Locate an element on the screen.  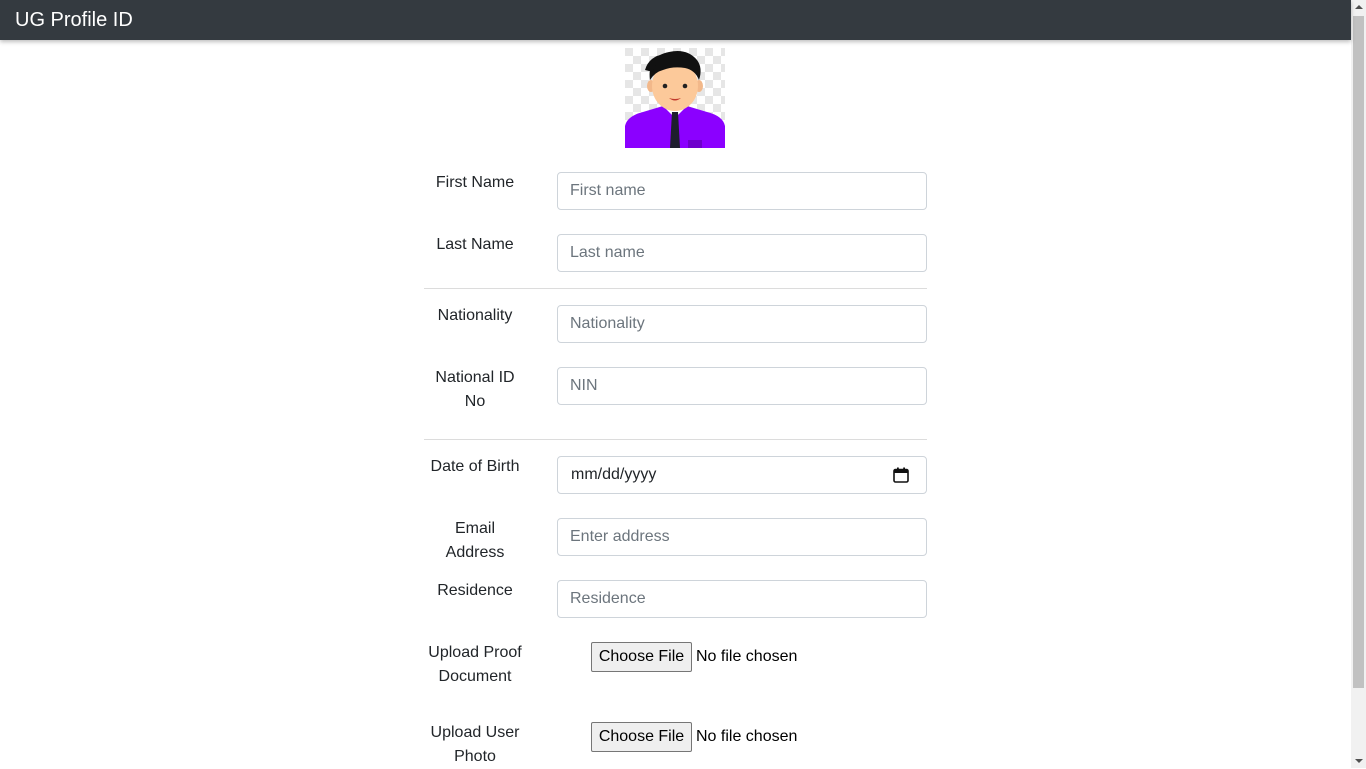
proof-document-label: Upload Proof Document is located at coordinates (475, 664).